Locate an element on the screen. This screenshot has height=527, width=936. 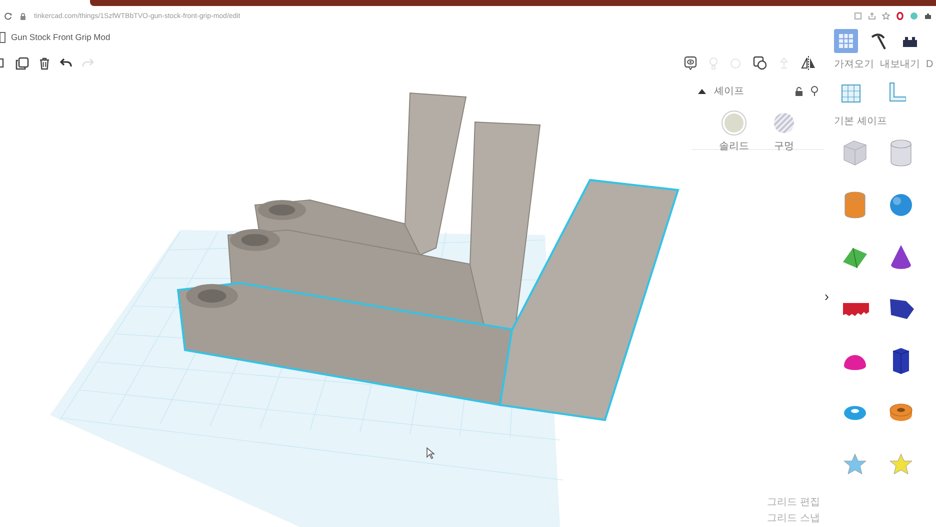
grid-view-mode-button is located at coordinates (846, 41).